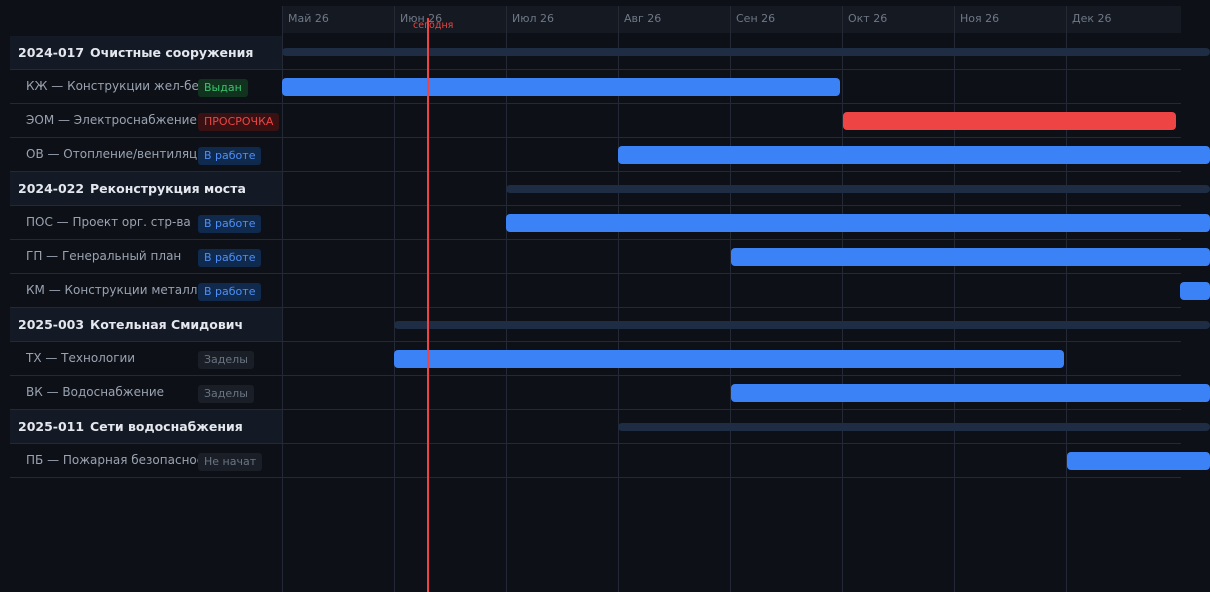 Image resolution: width=1210 pixels, height=592 pixels. Describe the element at coordinates (1009, 121) in the screenshot. I see `task-bar-overdue` at that location.